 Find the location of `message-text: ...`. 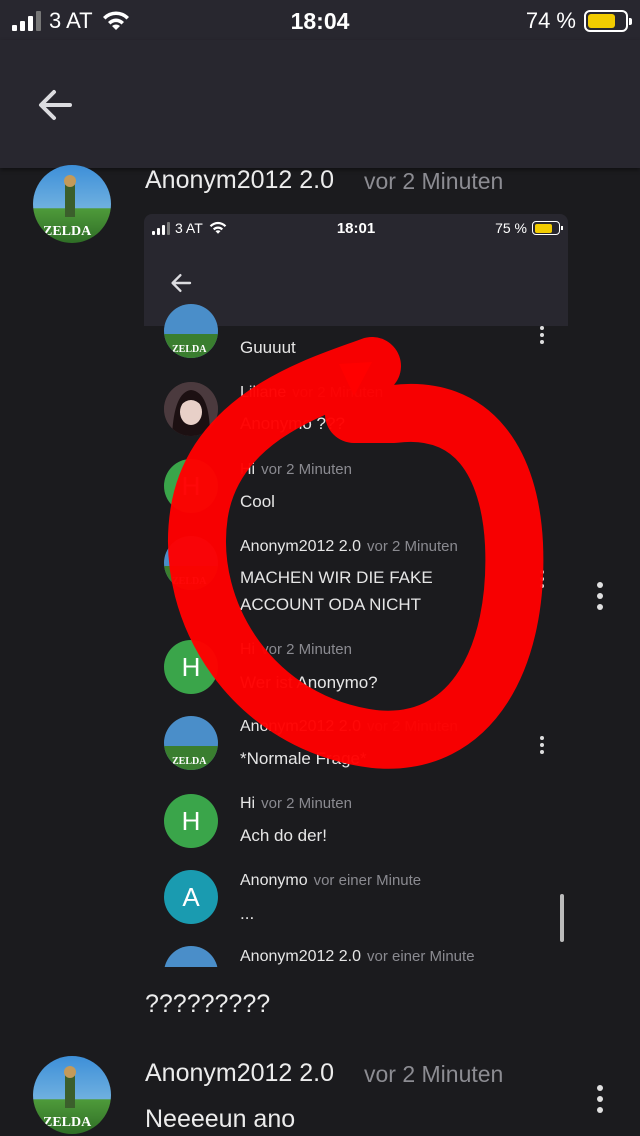

message-text: ... is located at coordinates (247, 913).